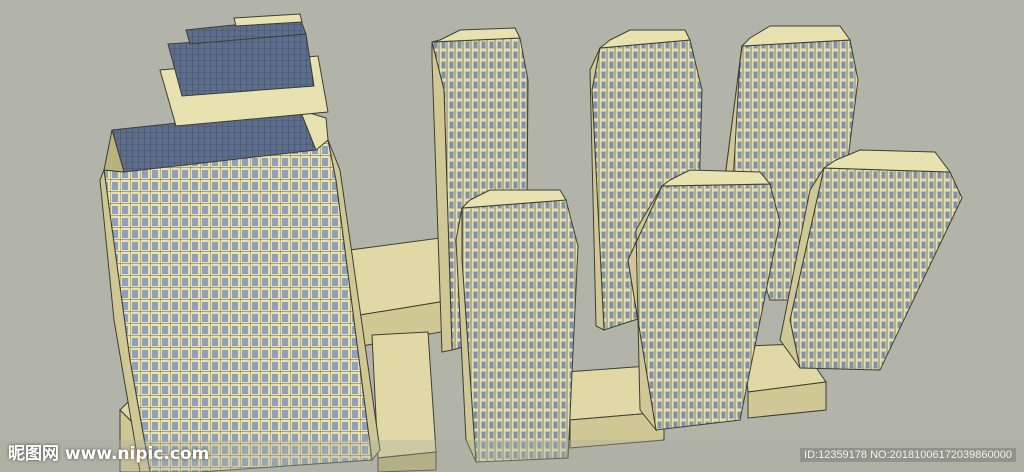 The image size is (1024, 472). I want to click on watermark-right: ID:12359178 NO:20181006172039860000, so click(908, 455).